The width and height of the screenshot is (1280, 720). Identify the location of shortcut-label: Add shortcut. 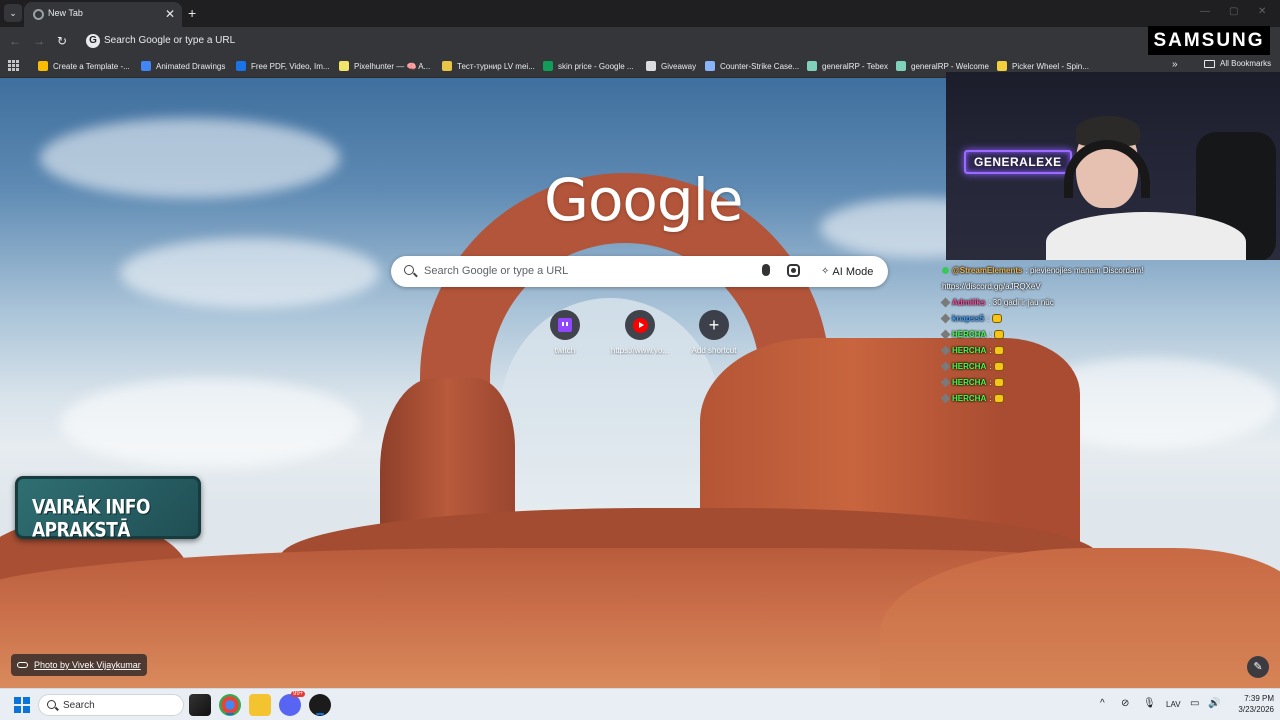
(714, 350).